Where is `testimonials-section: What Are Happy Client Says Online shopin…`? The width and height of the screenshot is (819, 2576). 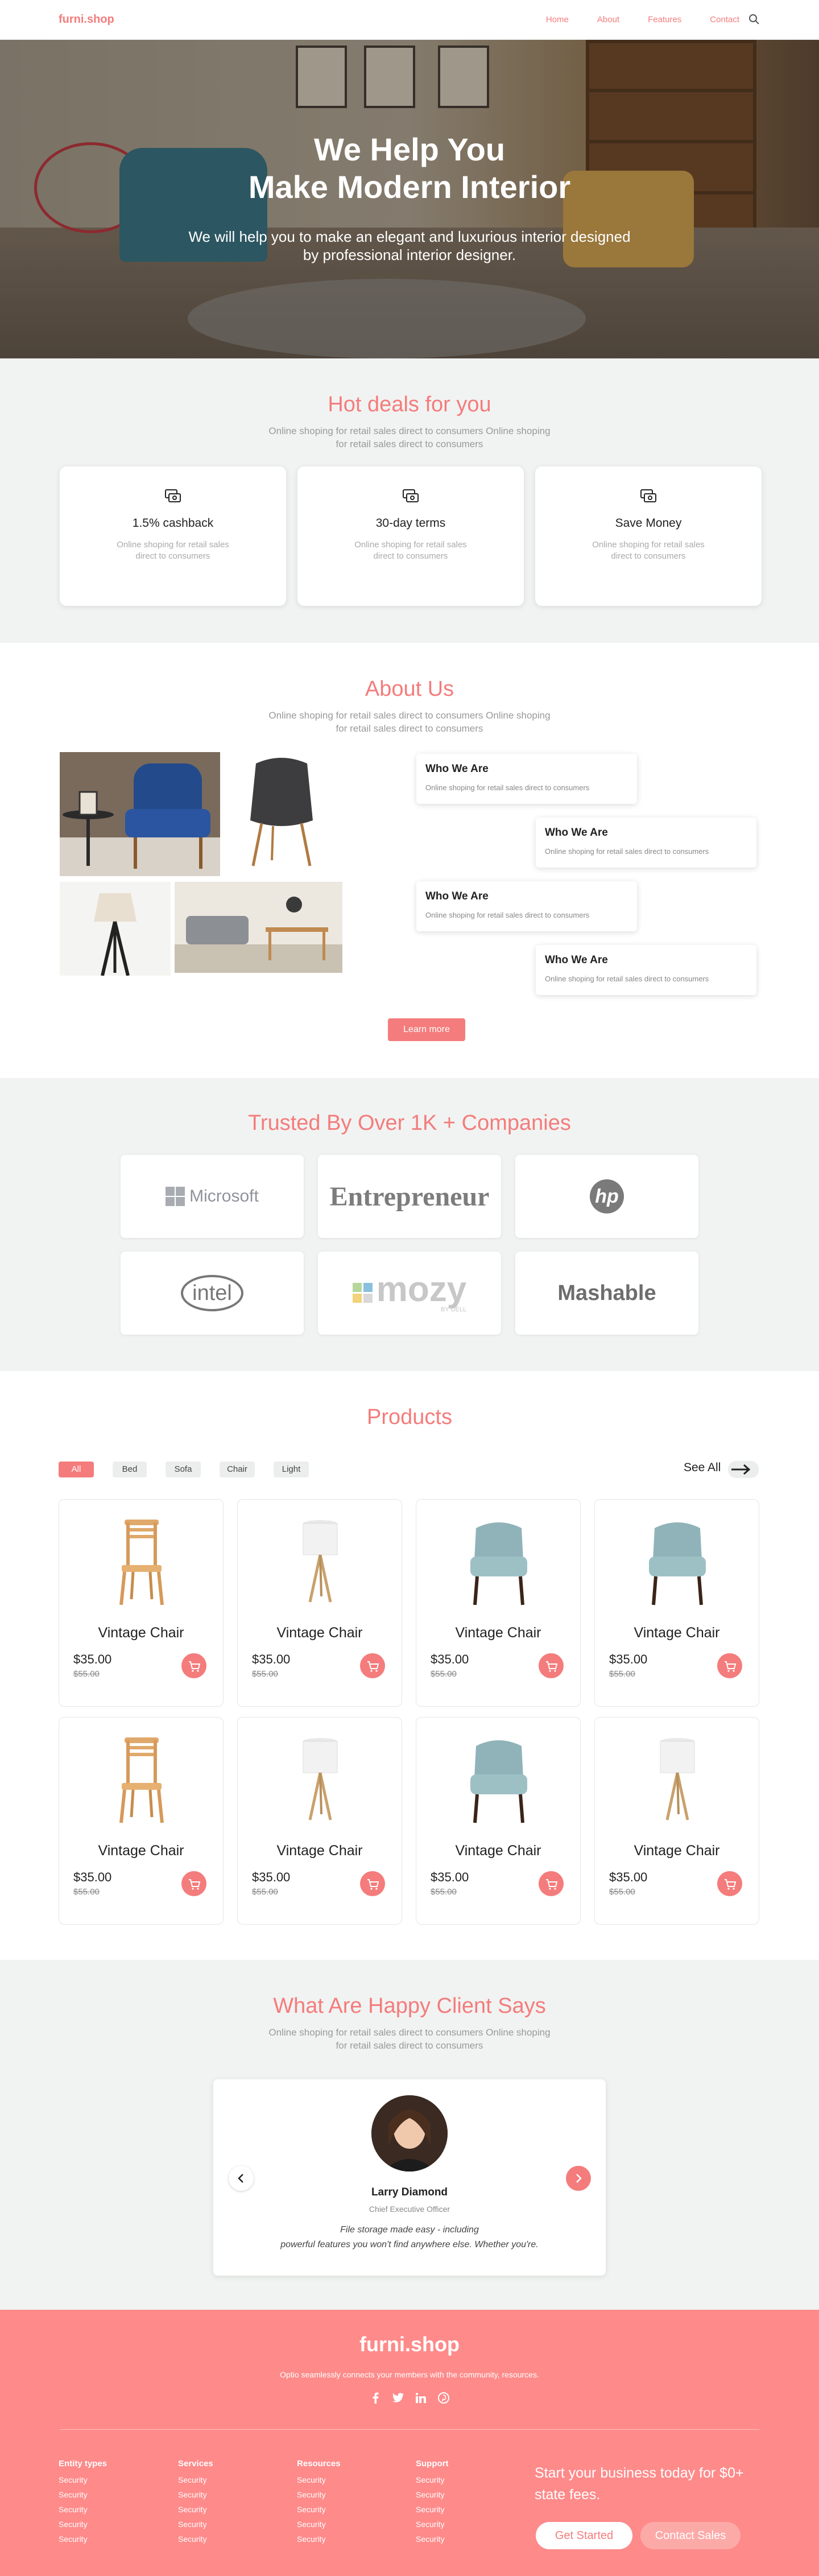 testimonials-section: What Are Happy Client Says Online shopin… is located at coordinates (409, 2135).